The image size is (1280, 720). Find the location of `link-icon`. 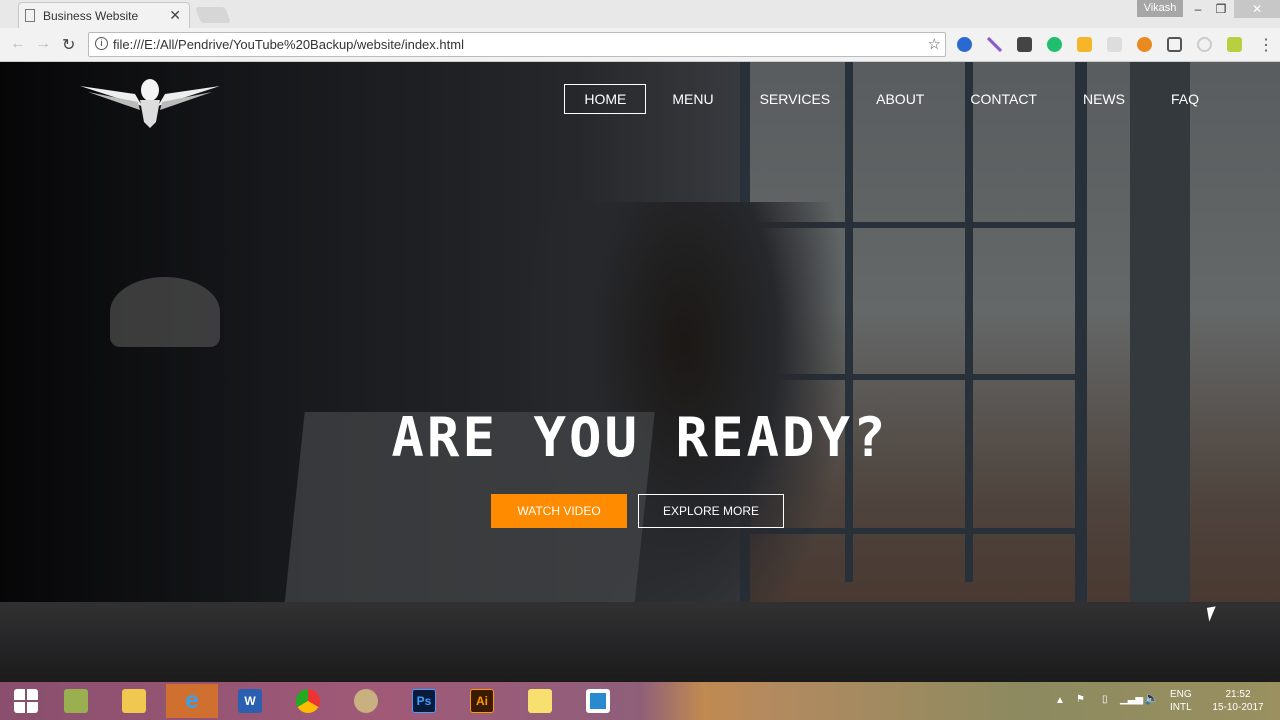

link-icon is located at coordinates (1114, 44).